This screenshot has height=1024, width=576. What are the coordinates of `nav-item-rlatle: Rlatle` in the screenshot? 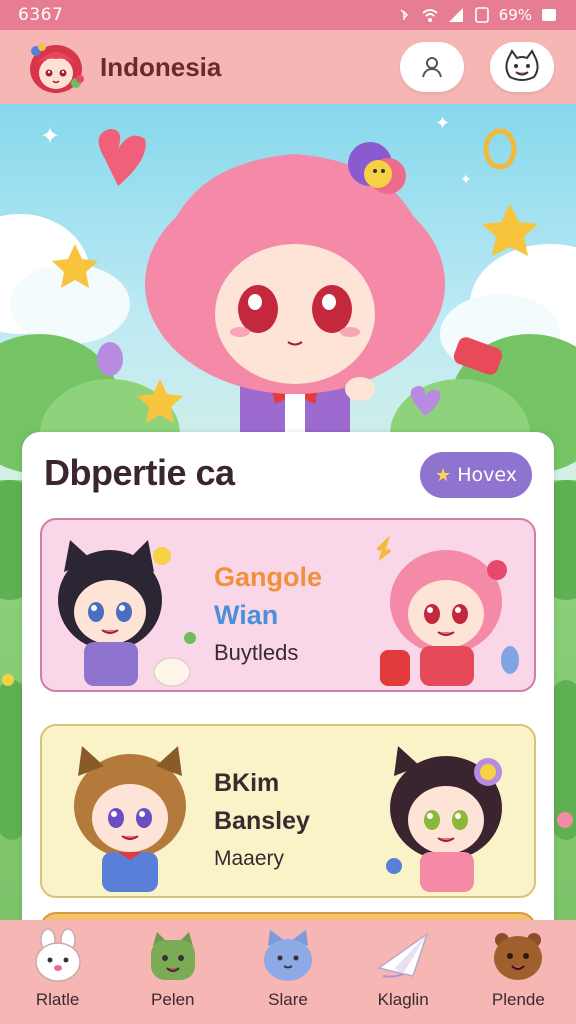 It's located at (58, 969).